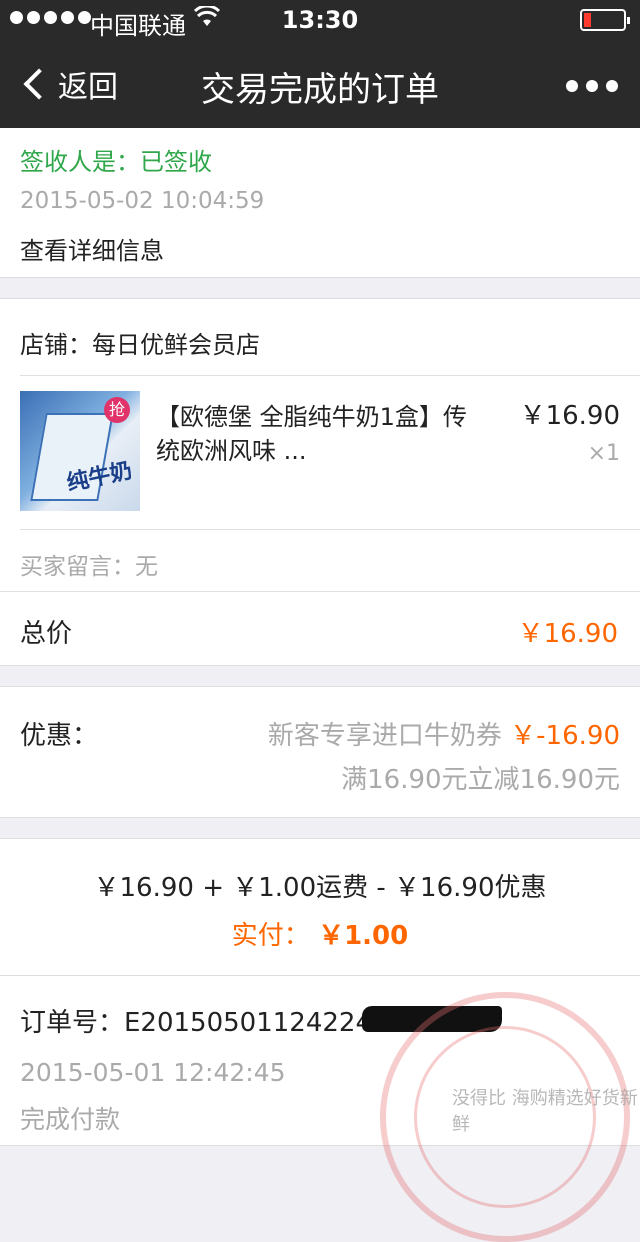 Image resolution: width=640 pixels, height=1242 pixels. I want to click on coupon-value: ￥-16.90, so click(565, 736).